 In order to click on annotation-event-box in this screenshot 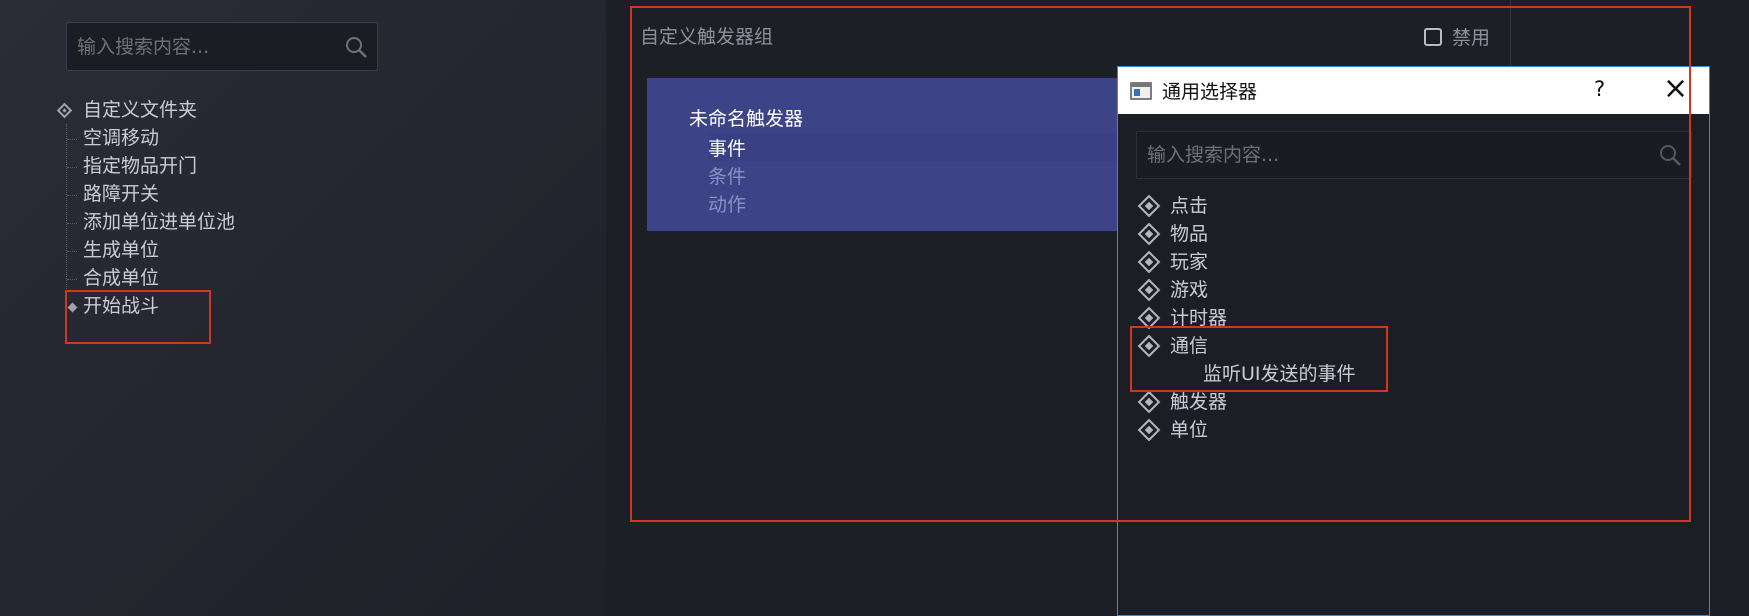, I will do `click(1259, 359)`.